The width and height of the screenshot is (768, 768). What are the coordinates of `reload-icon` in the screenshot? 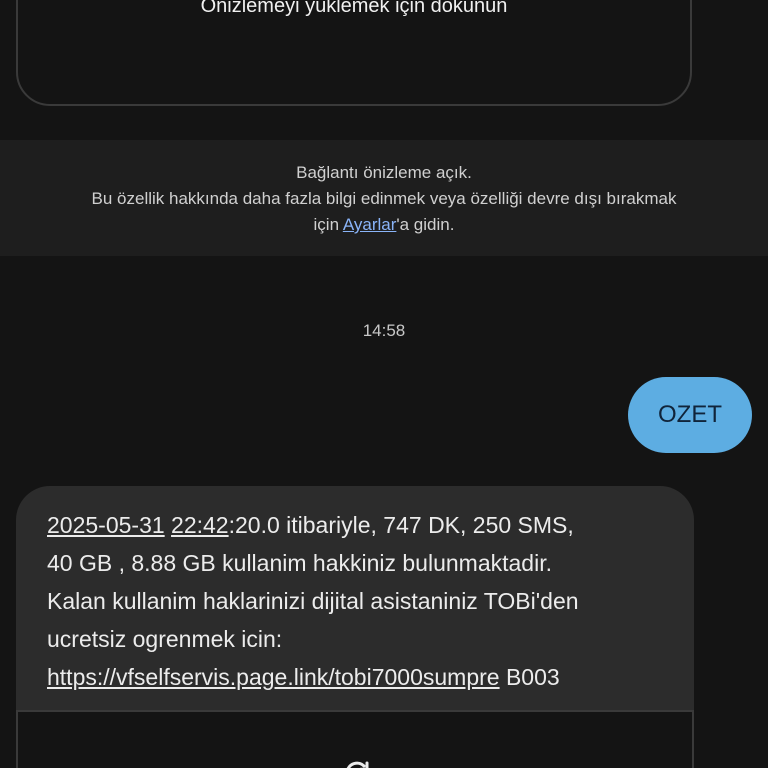 It's located at (357, 764).